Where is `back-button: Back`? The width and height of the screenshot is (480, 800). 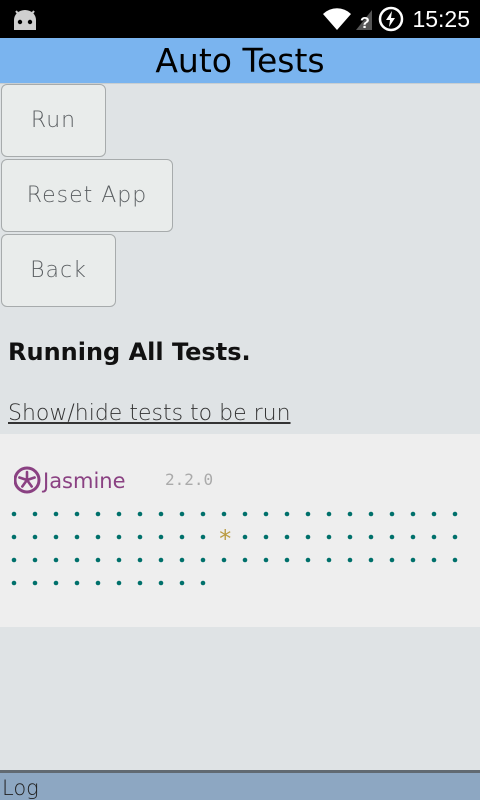
back-button: Back is located at coordinates (58, 270).